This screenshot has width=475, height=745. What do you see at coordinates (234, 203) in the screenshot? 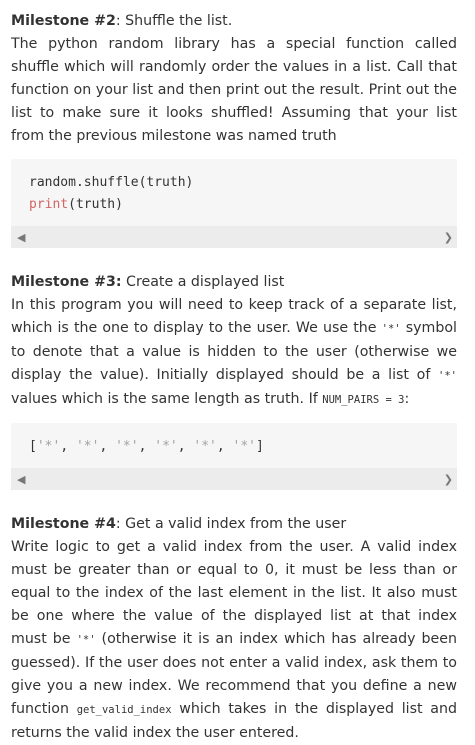
I see `code-block-shuffle: random.shuffle(truth) print(truth) ◀ ❯` at bounding box center [234, 203].